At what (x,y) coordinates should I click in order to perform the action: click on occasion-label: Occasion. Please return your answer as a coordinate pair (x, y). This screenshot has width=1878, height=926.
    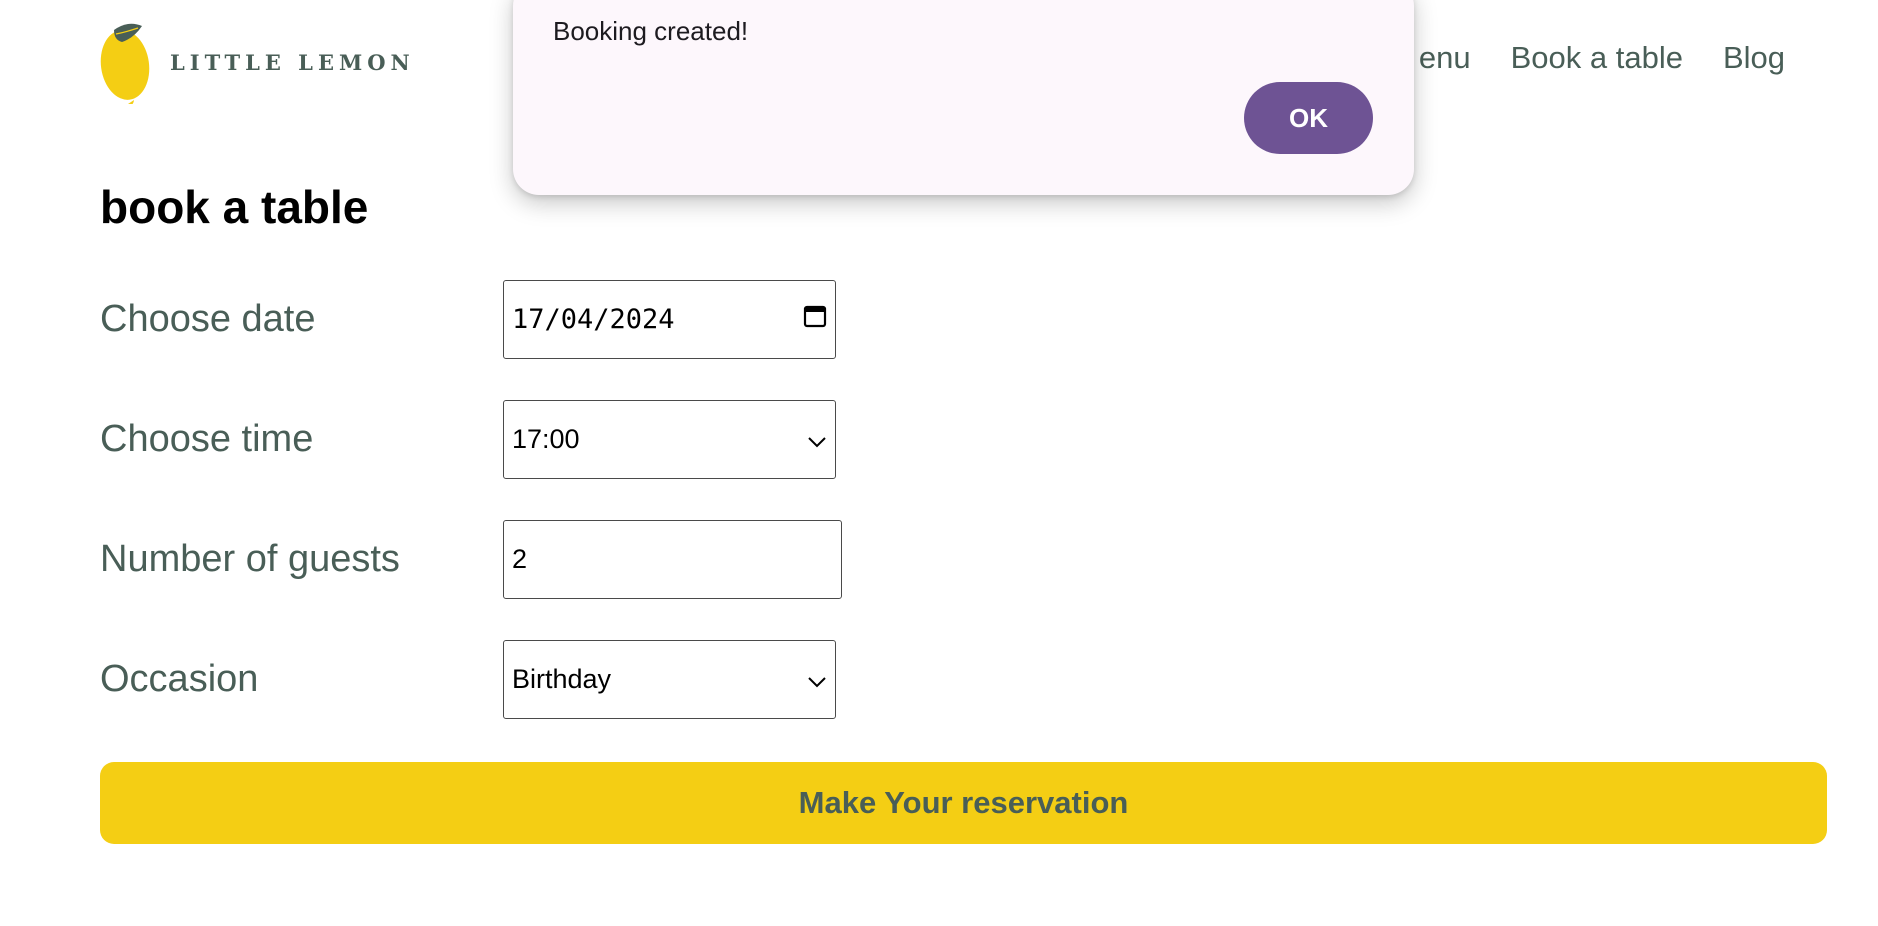
    Looking at the image, I should click on (179, 679).